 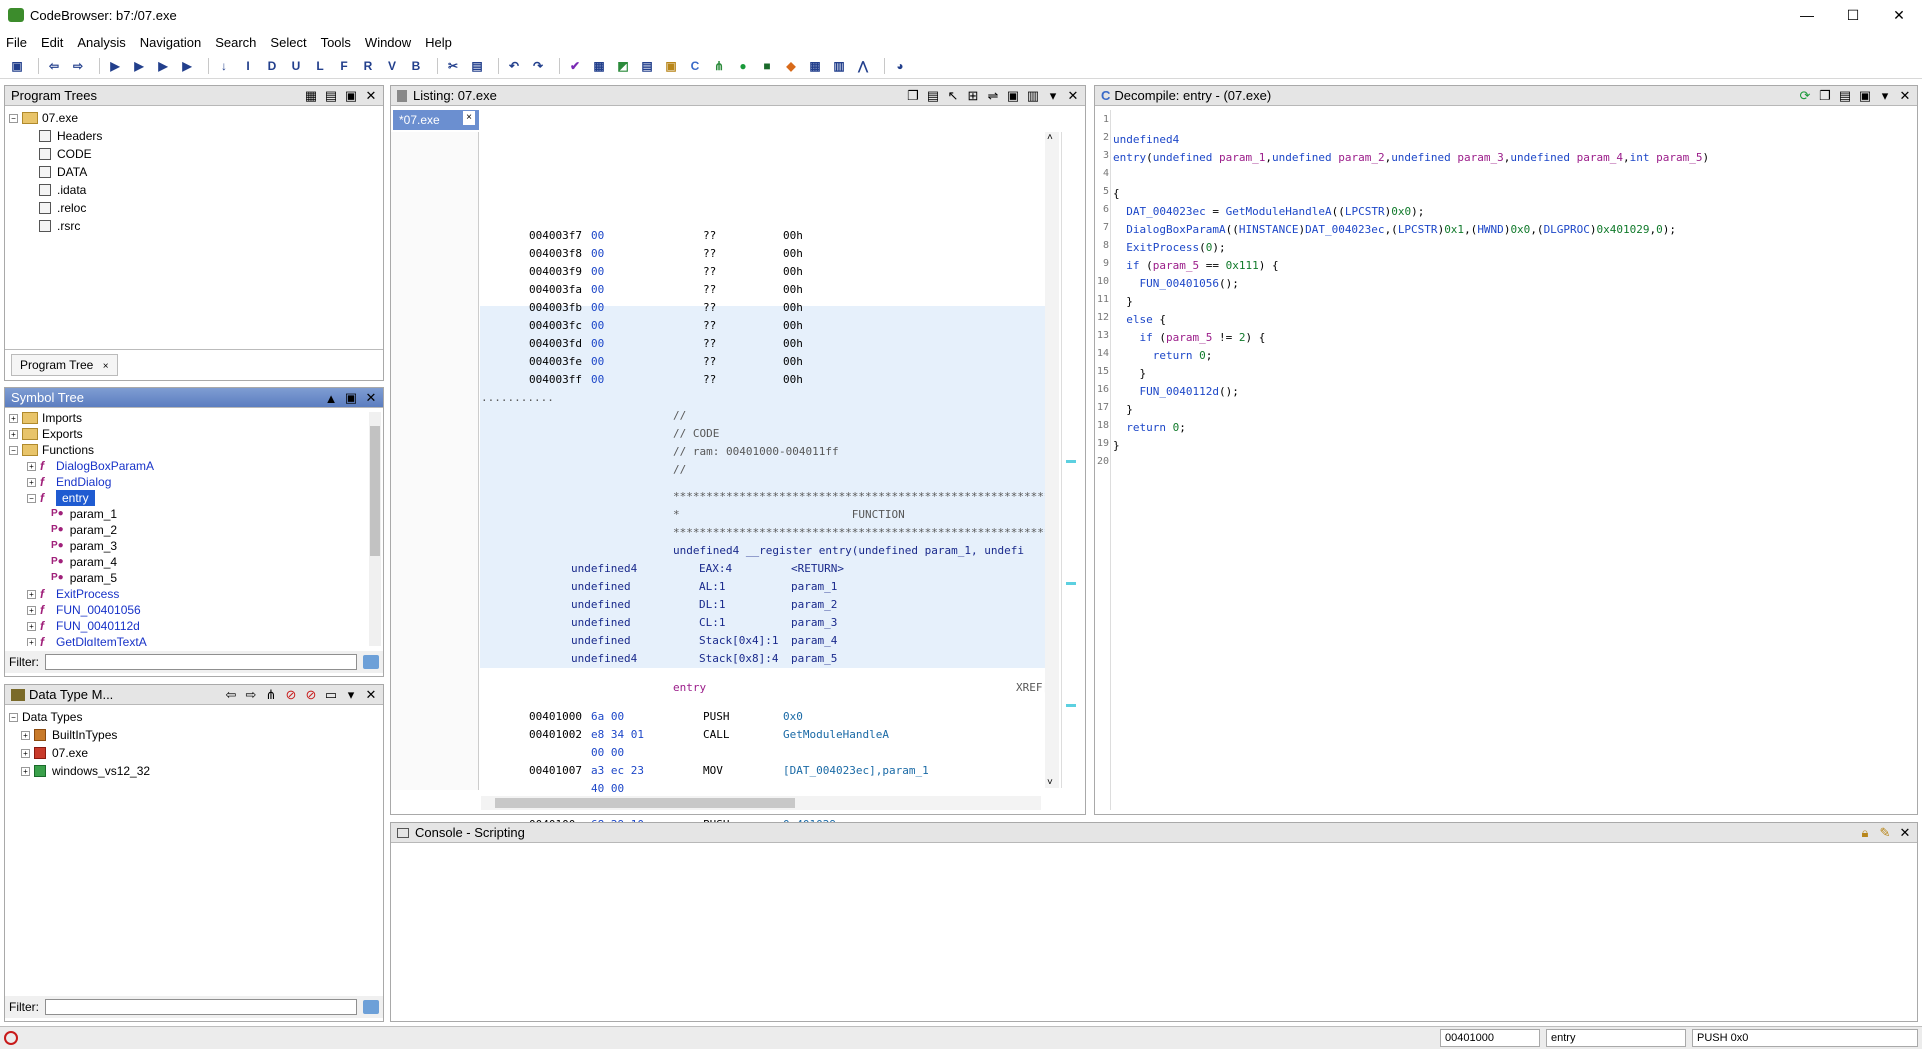 I want to click on next-d-icon: D, so click(x=272, y=66).